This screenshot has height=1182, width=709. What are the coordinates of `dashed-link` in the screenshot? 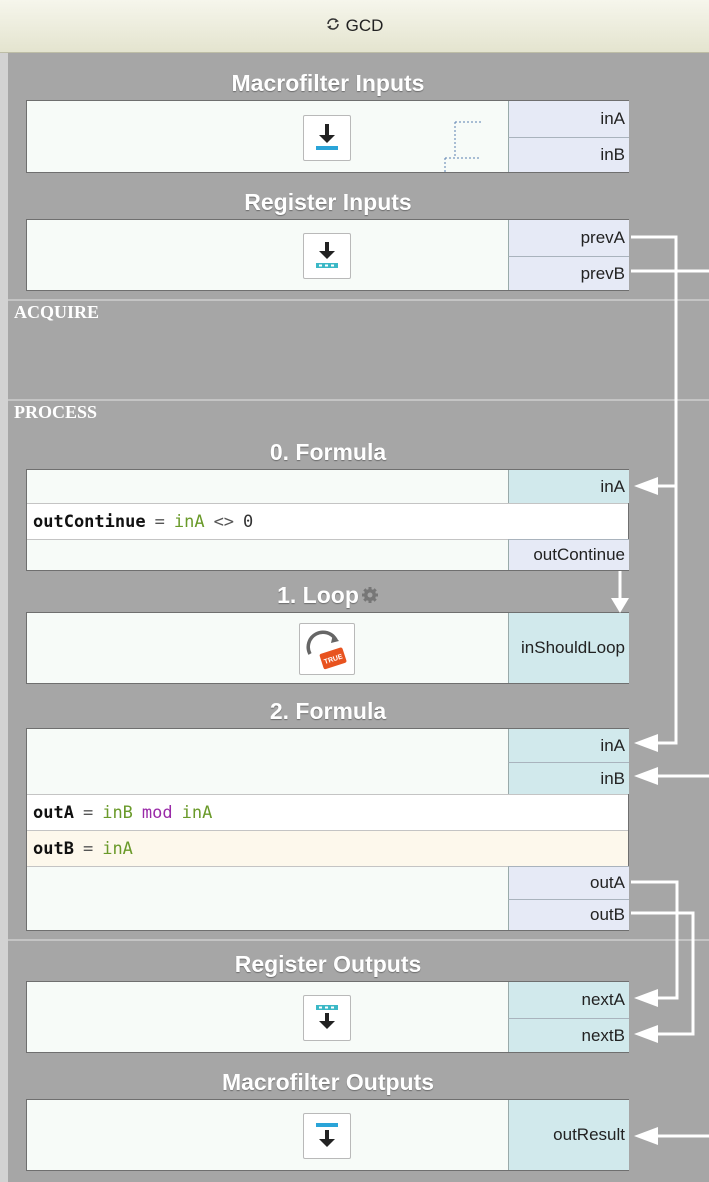 It's located at (462, 146).